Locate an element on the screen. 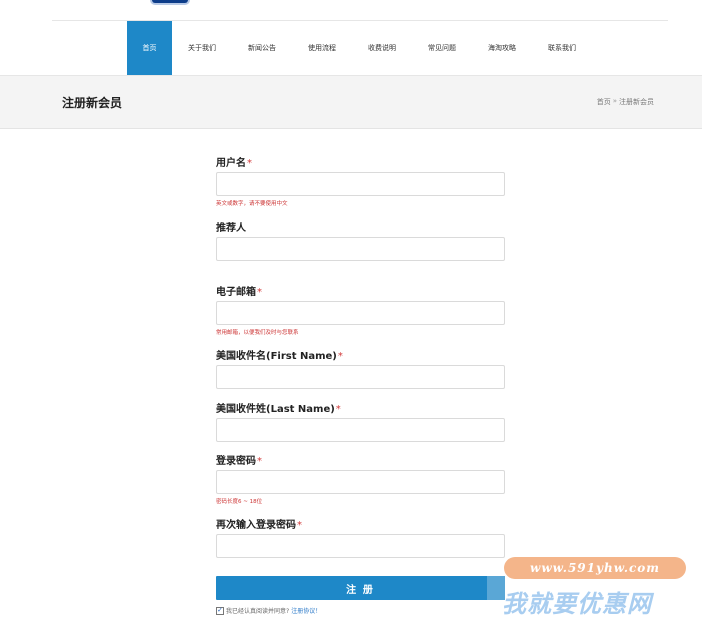 The height and width of the screenshot is (621, 702). password-confirm-input is located at coordinates (360, 546).